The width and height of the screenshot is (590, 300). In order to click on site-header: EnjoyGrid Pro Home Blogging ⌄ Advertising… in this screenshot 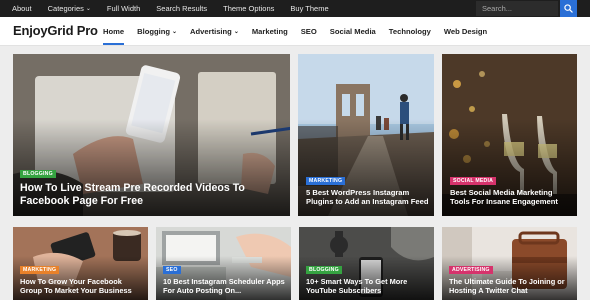, I will do `click(295, 31)`.